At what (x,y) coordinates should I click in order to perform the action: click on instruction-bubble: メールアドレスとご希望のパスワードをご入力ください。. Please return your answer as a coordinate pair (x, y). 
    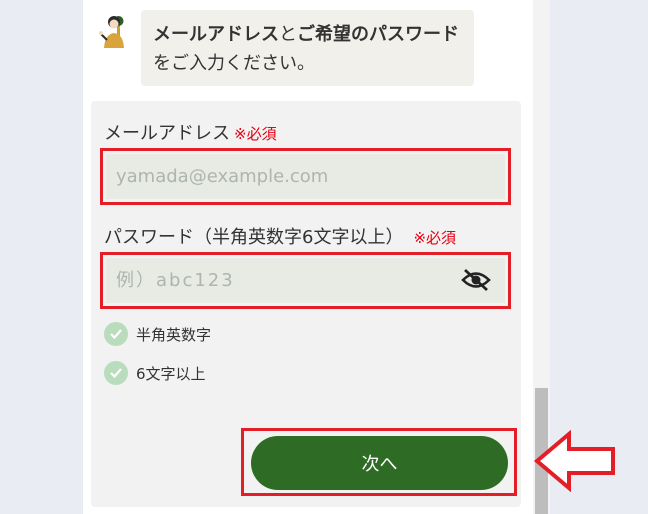
    Looking at the image, I should click on (307, 48).